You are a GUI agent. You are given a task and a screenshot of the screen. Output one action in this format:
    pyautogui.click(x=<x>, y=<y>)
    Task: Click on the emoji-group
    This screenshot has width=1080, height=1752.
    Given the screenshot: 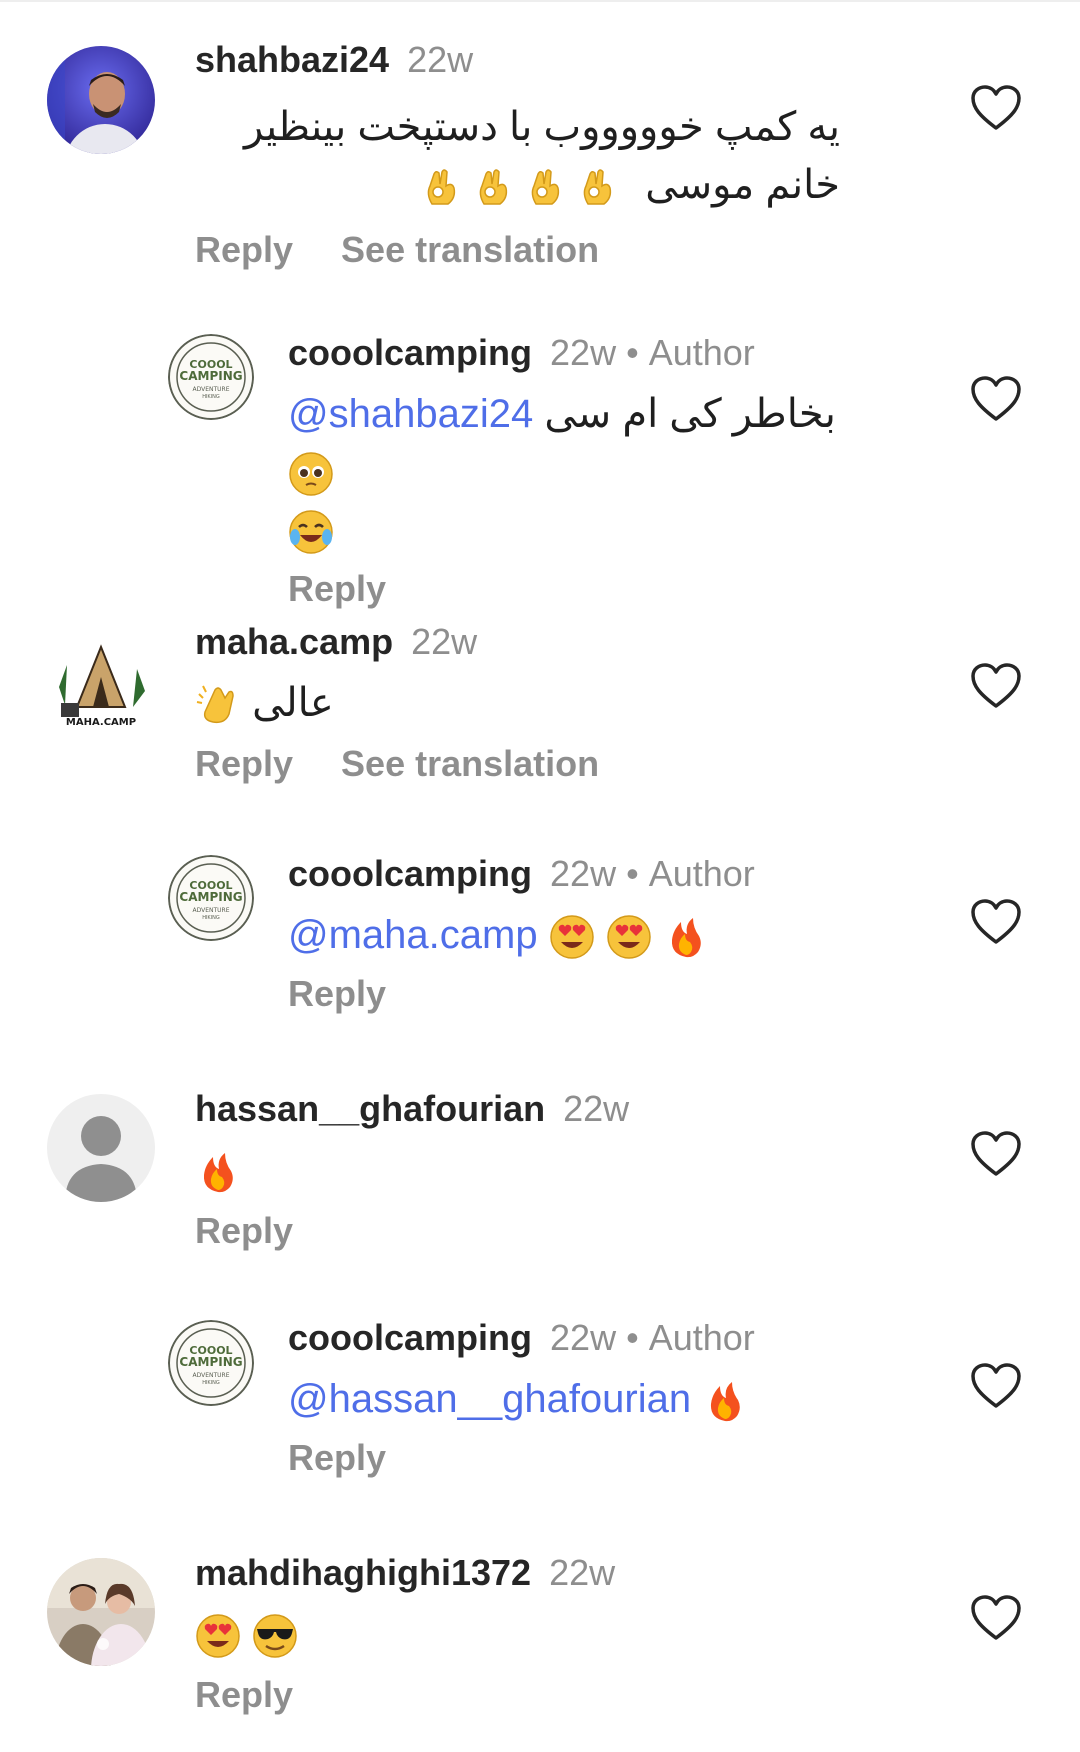 What is the action you would take?
    pyautogui.click(x=519, y=187)
    